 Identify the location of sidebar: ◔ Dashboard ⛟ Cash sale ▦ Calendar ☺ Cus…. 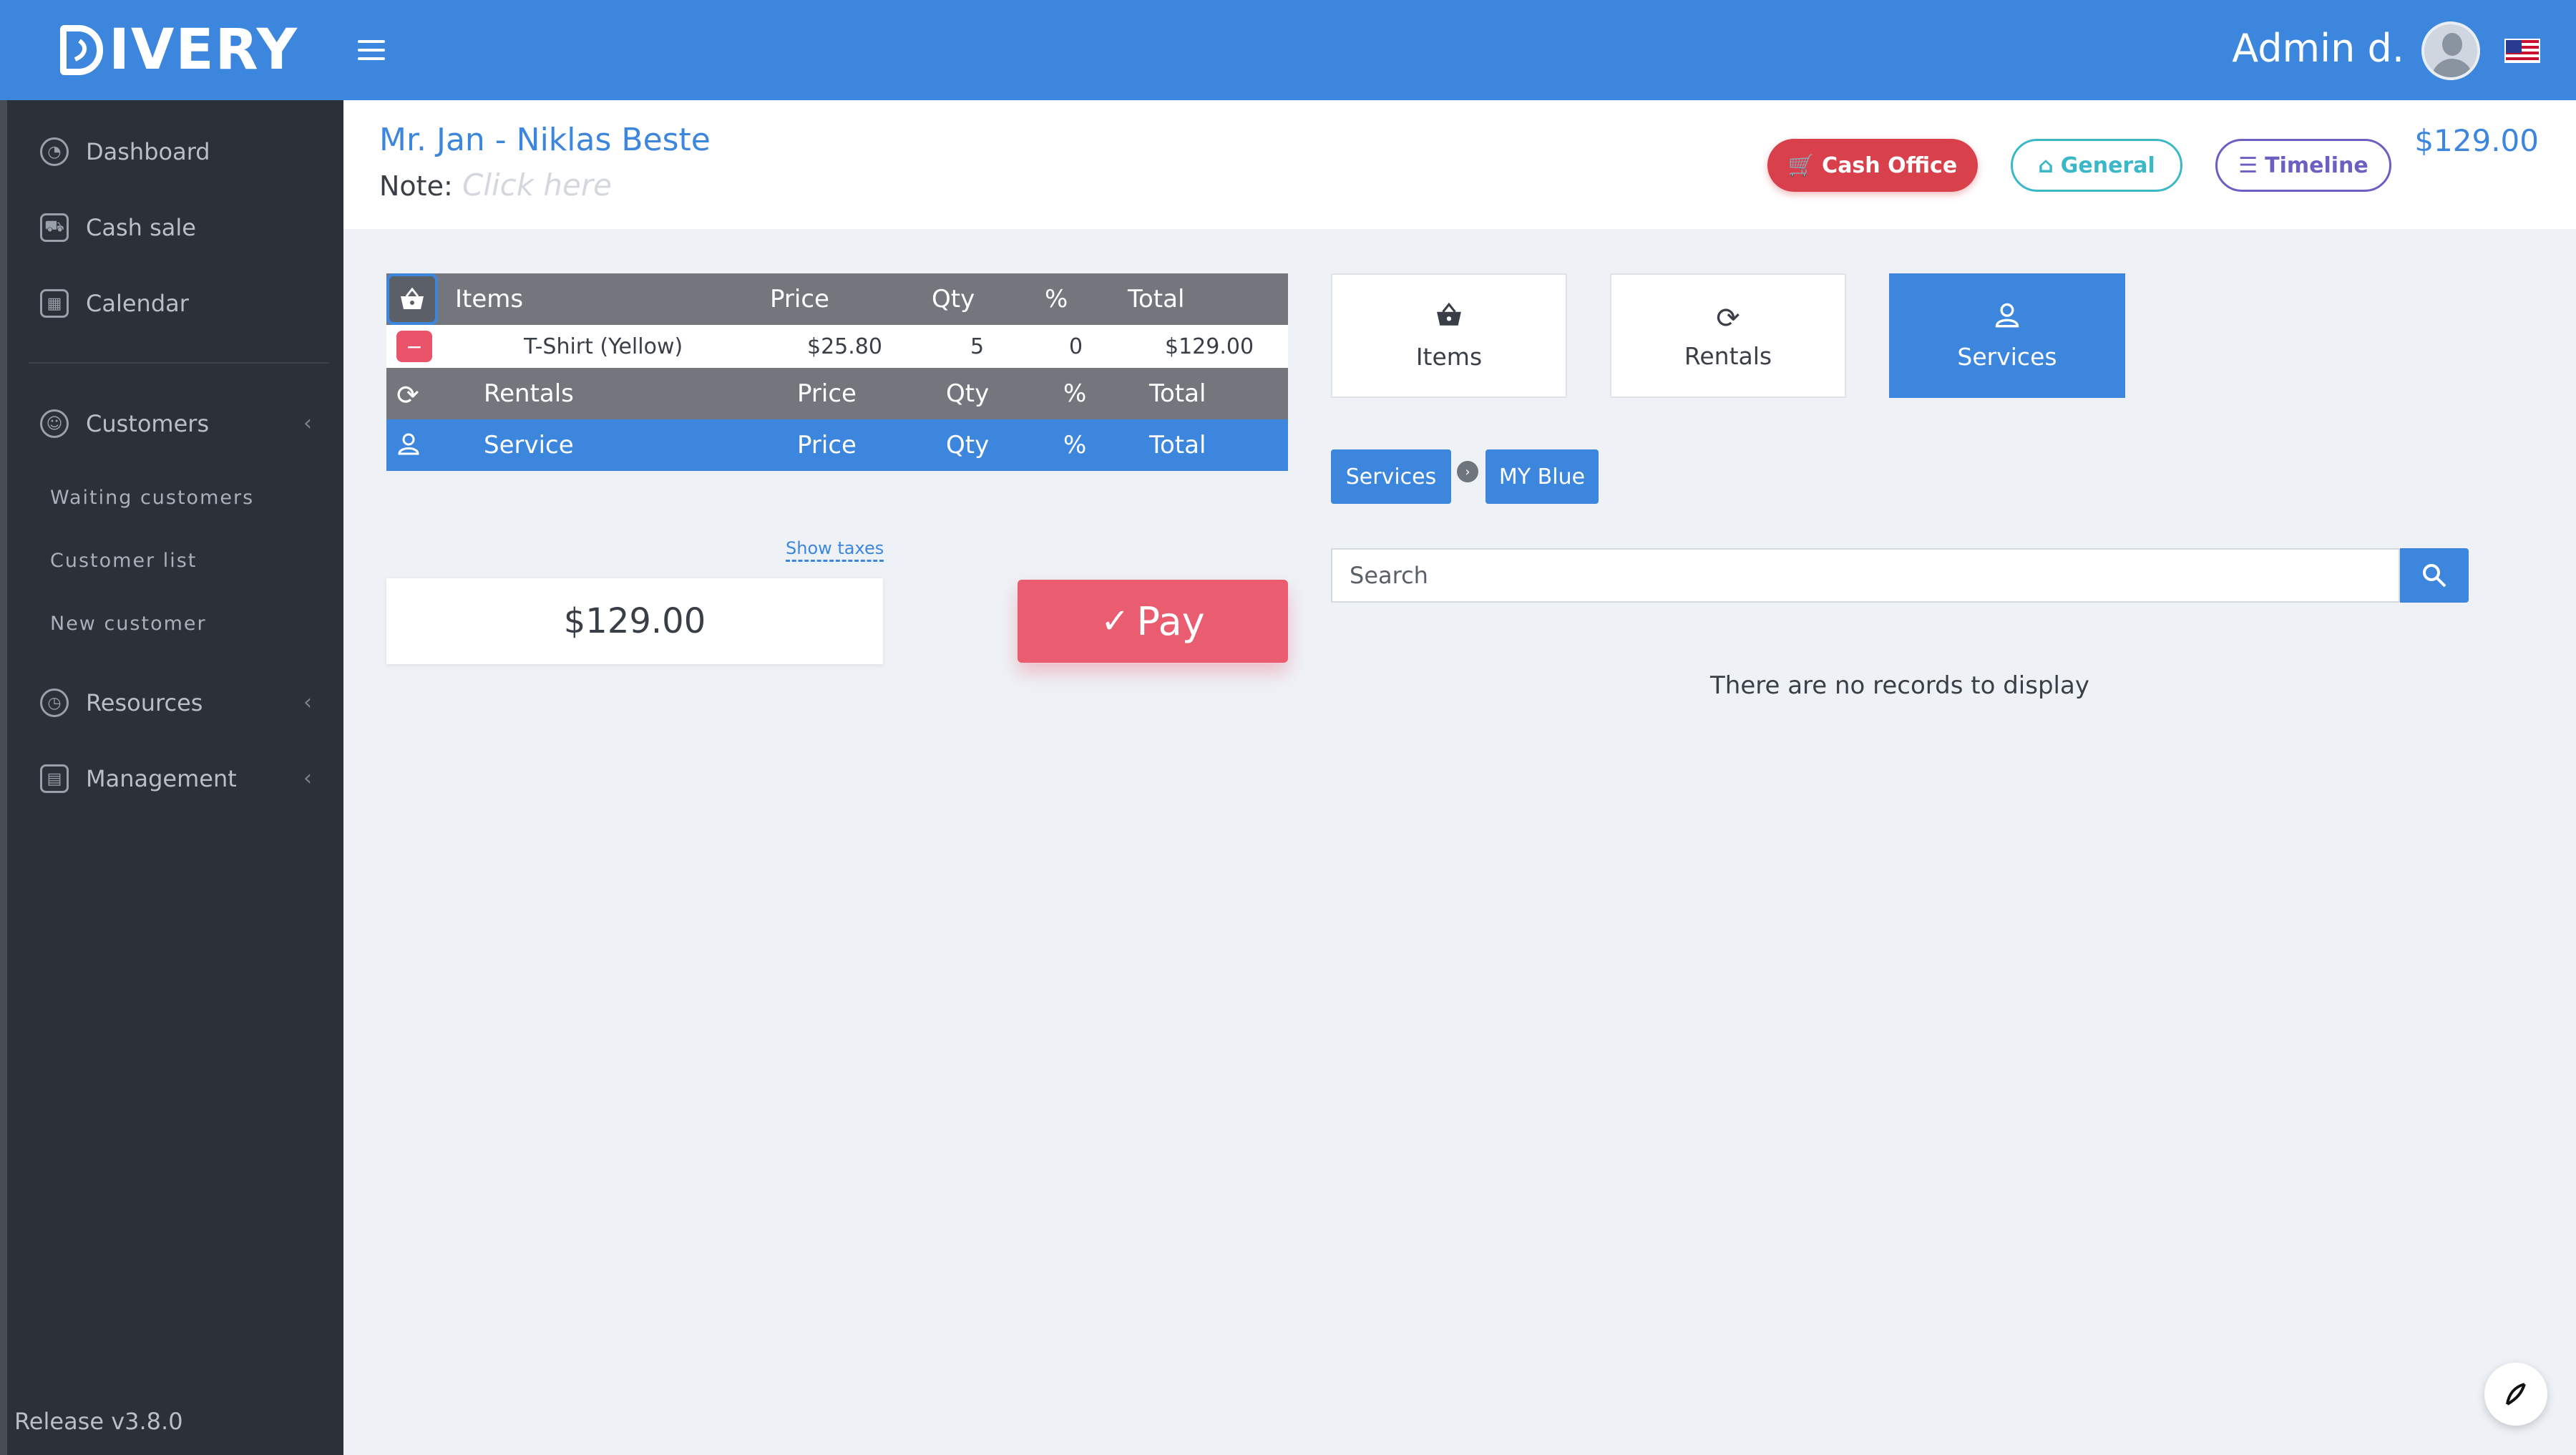
(171, 777).